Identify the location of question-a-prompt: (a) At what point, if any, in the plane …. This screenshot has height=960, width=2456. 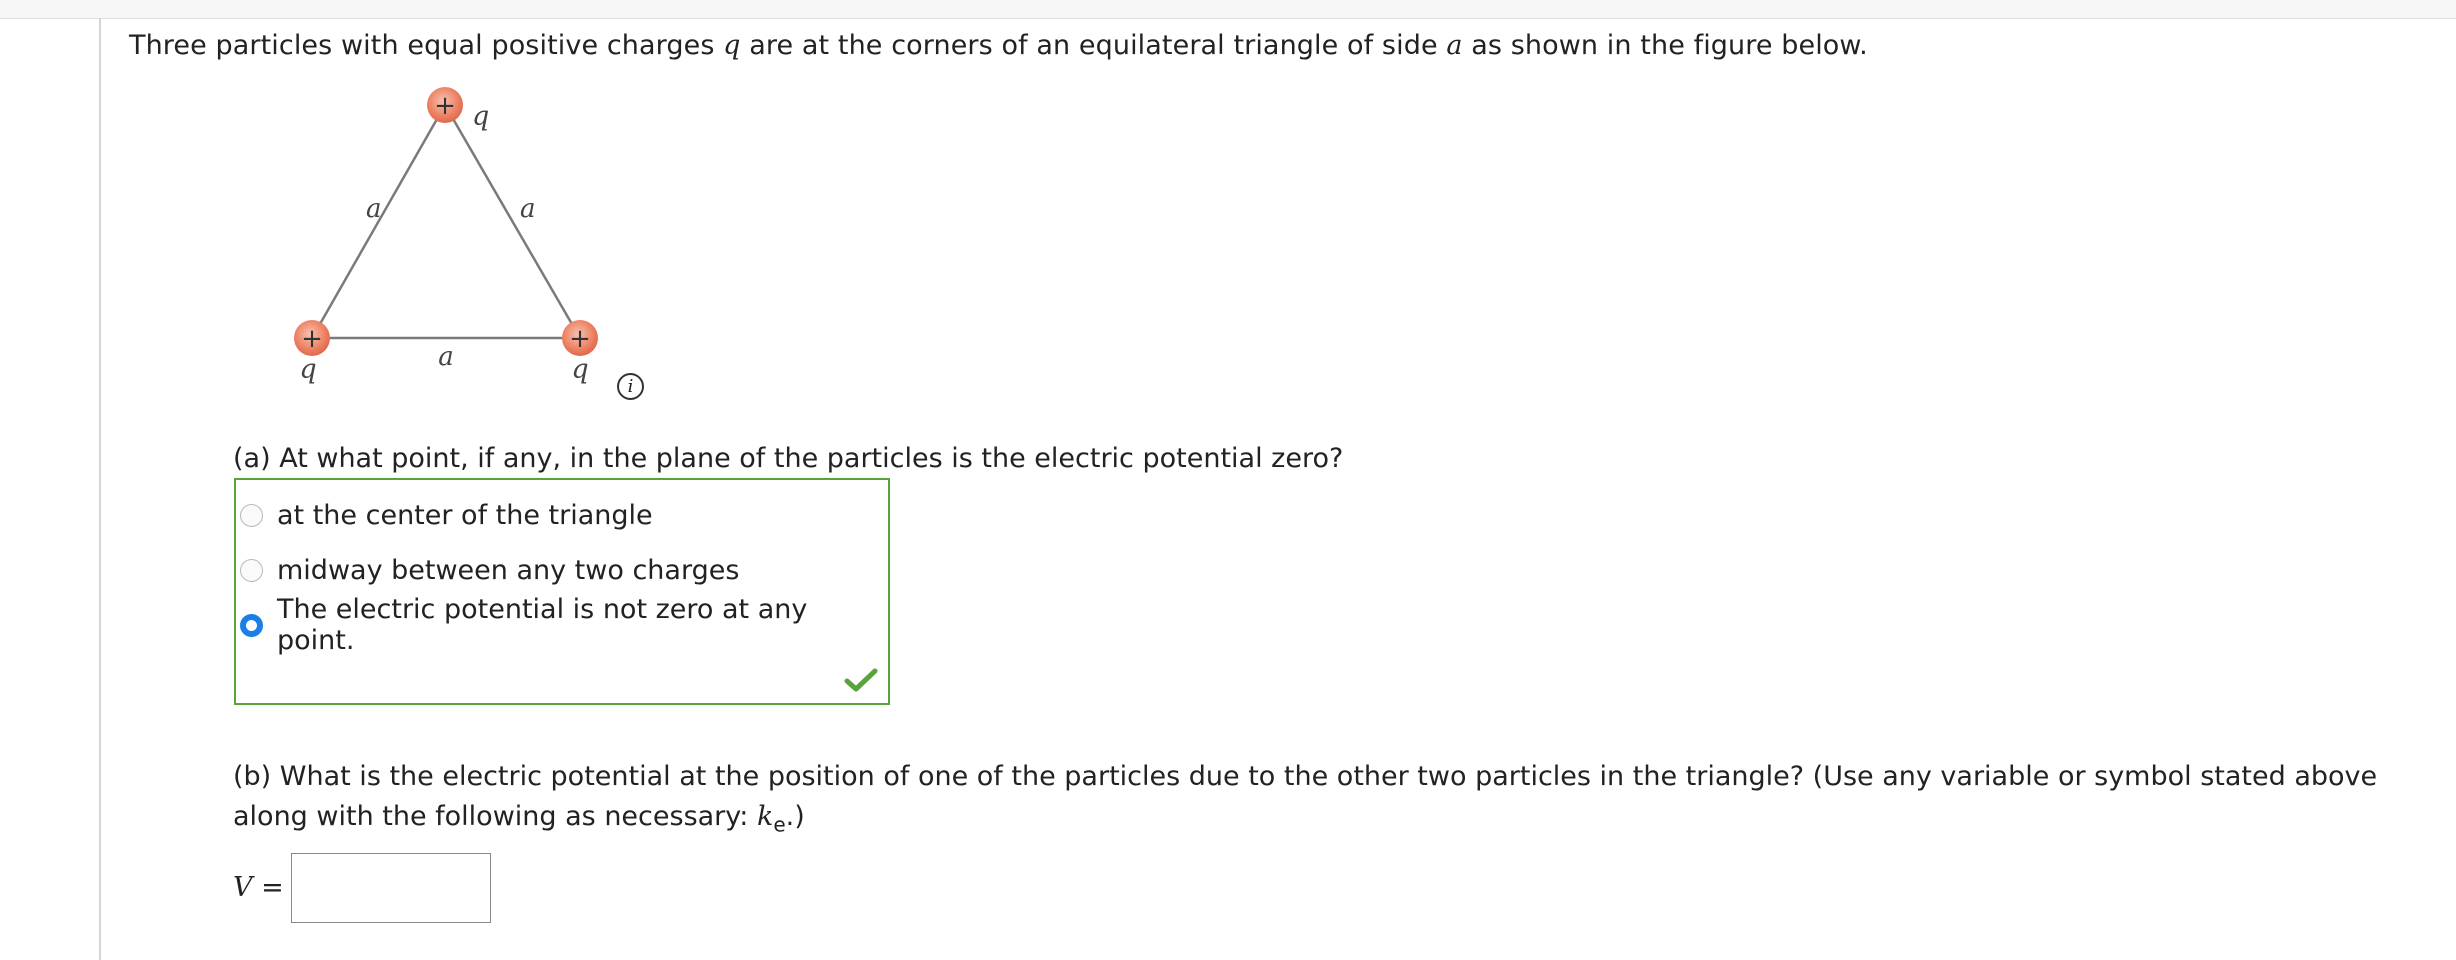
(788, 458).